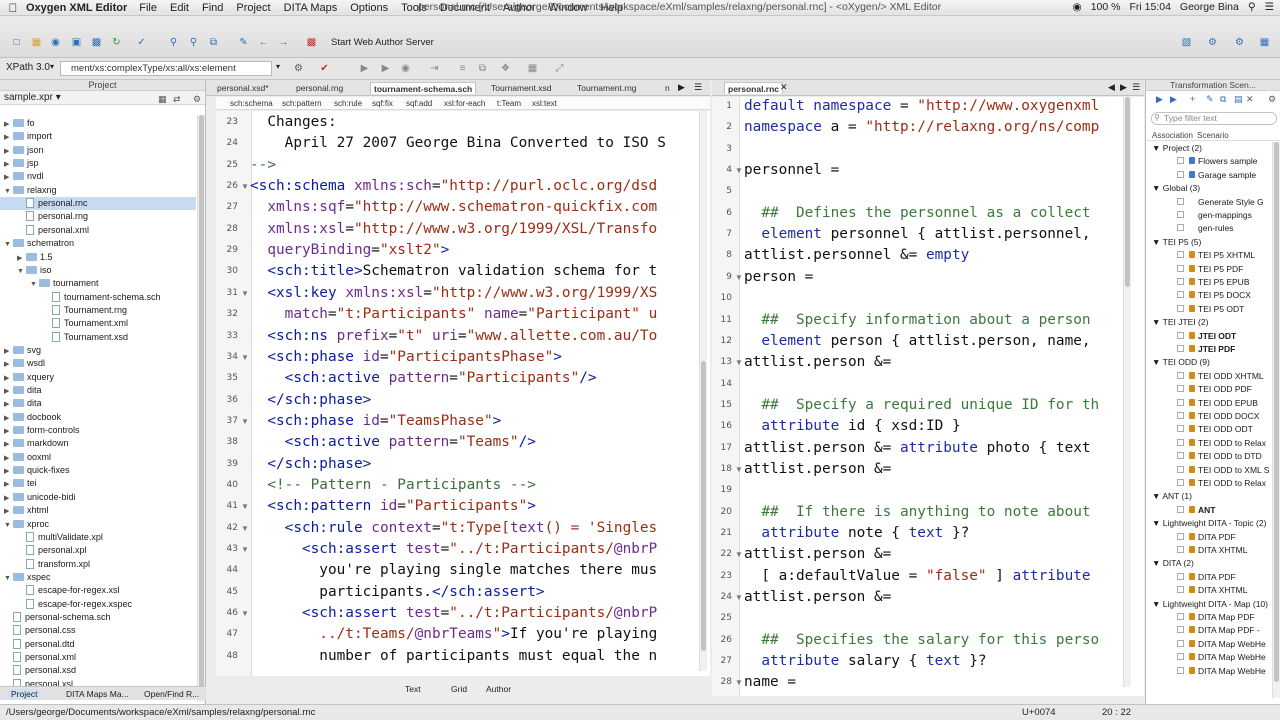  Describe the element at coordinates (98, 350) in the screenshot. I see `tree-item: ▶ svg` at that location.